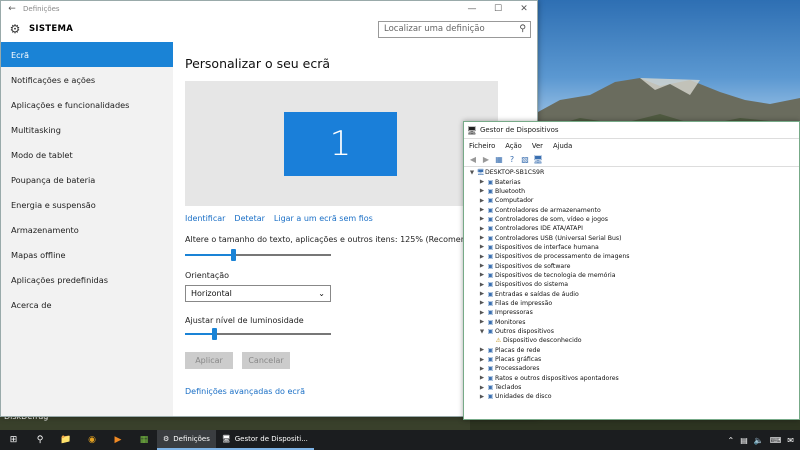 The height and width of the screenshot is (450, 800). I want to click on search-icon: ⚲, so click(522, 29).